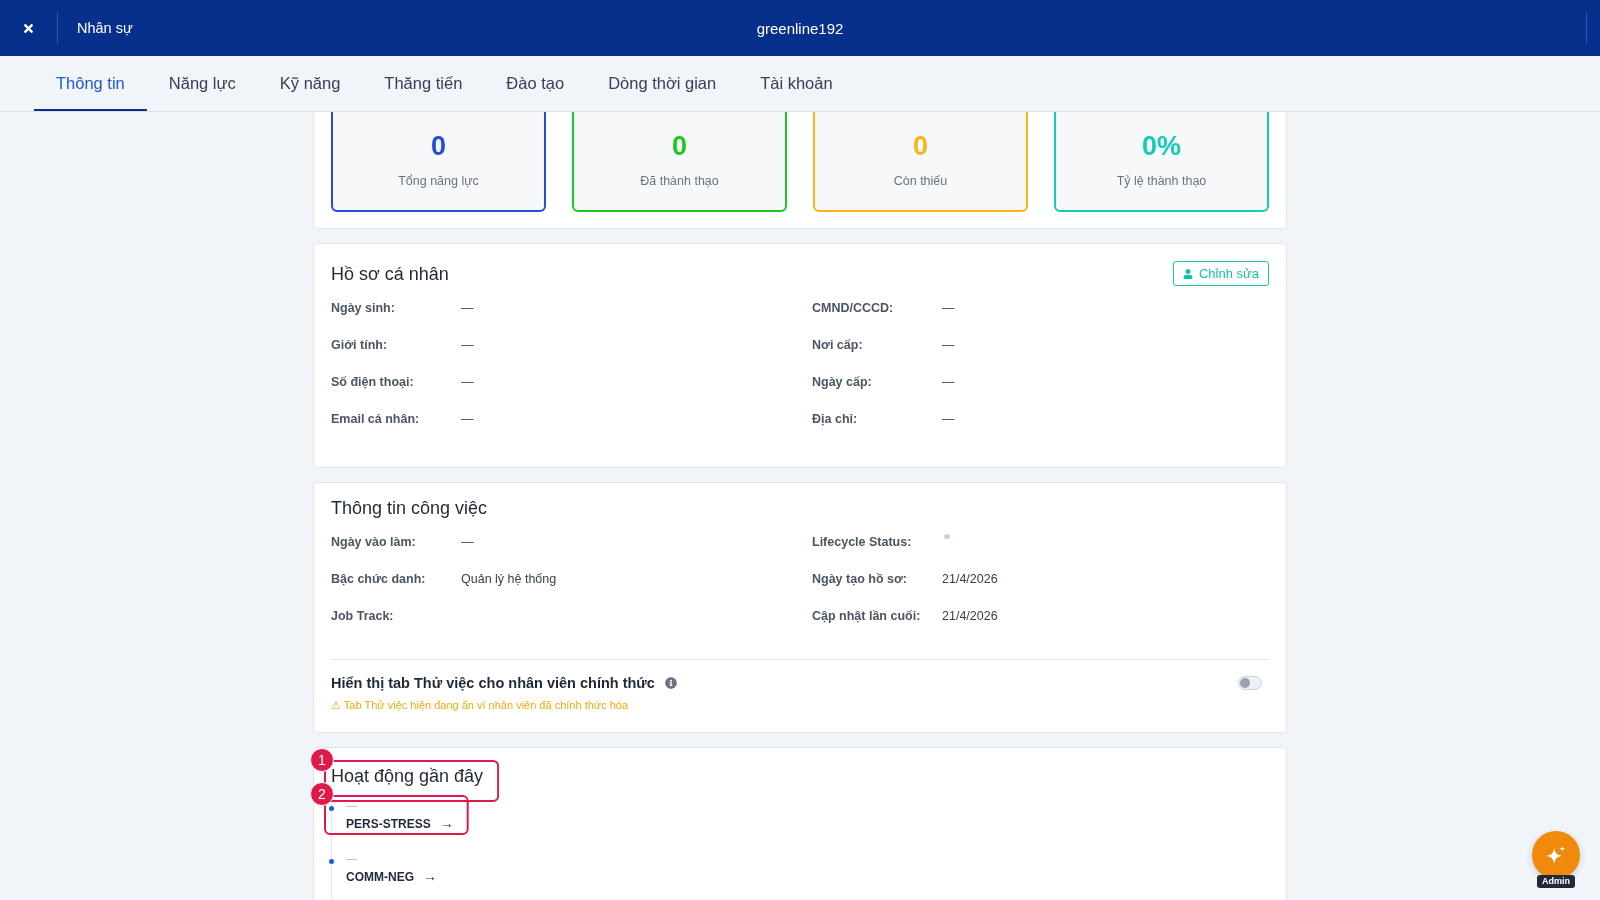 This screenshot has width=1600, height=900. Describe the element at coordinates (310, 83) in the screenshot. I see `tab: Kỹ năng` at that location.